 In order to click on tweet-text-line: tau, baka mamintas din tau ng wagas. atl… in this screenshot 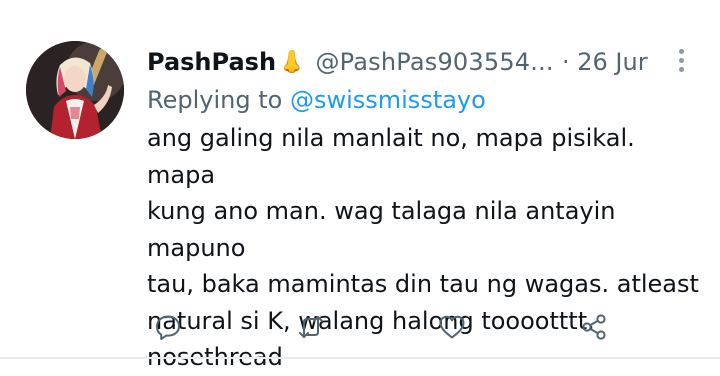, I will do `click(423, 284)`.